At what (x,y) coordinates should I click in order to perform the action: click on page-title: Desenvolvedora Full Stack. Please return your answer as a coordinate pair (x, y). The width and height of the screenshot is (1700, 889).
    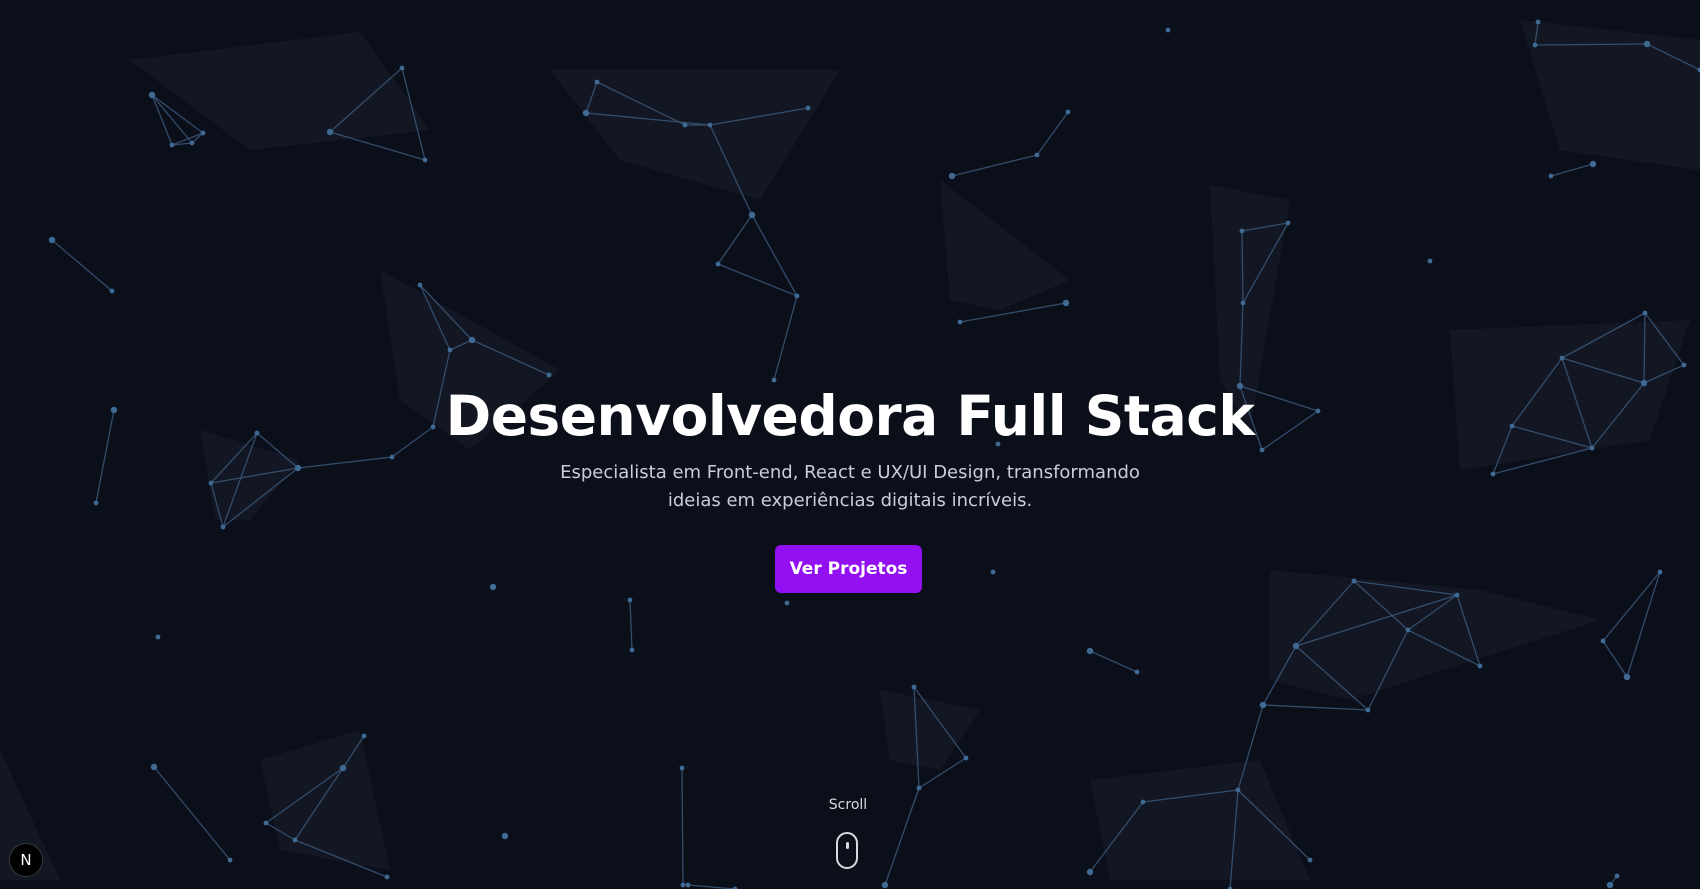
    Looking at the image, I should click on (850, 416).